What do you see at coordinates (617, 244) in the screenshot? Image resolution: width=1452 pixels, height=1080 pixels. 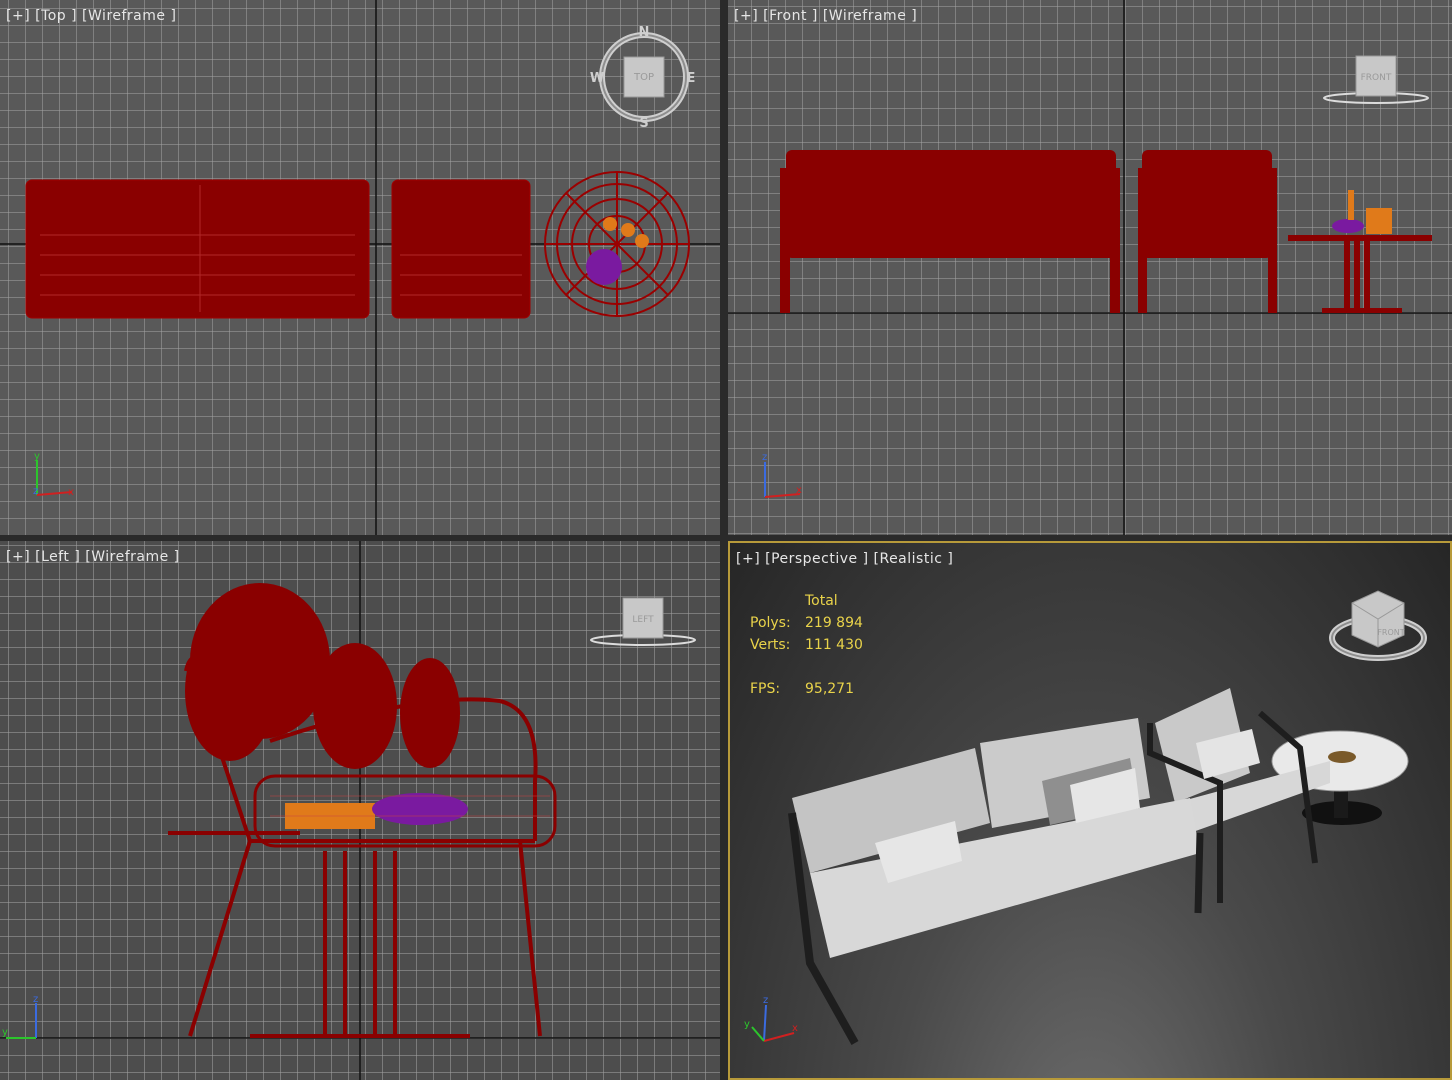 I see `table-top-wire` at bounding box center [617, 244].